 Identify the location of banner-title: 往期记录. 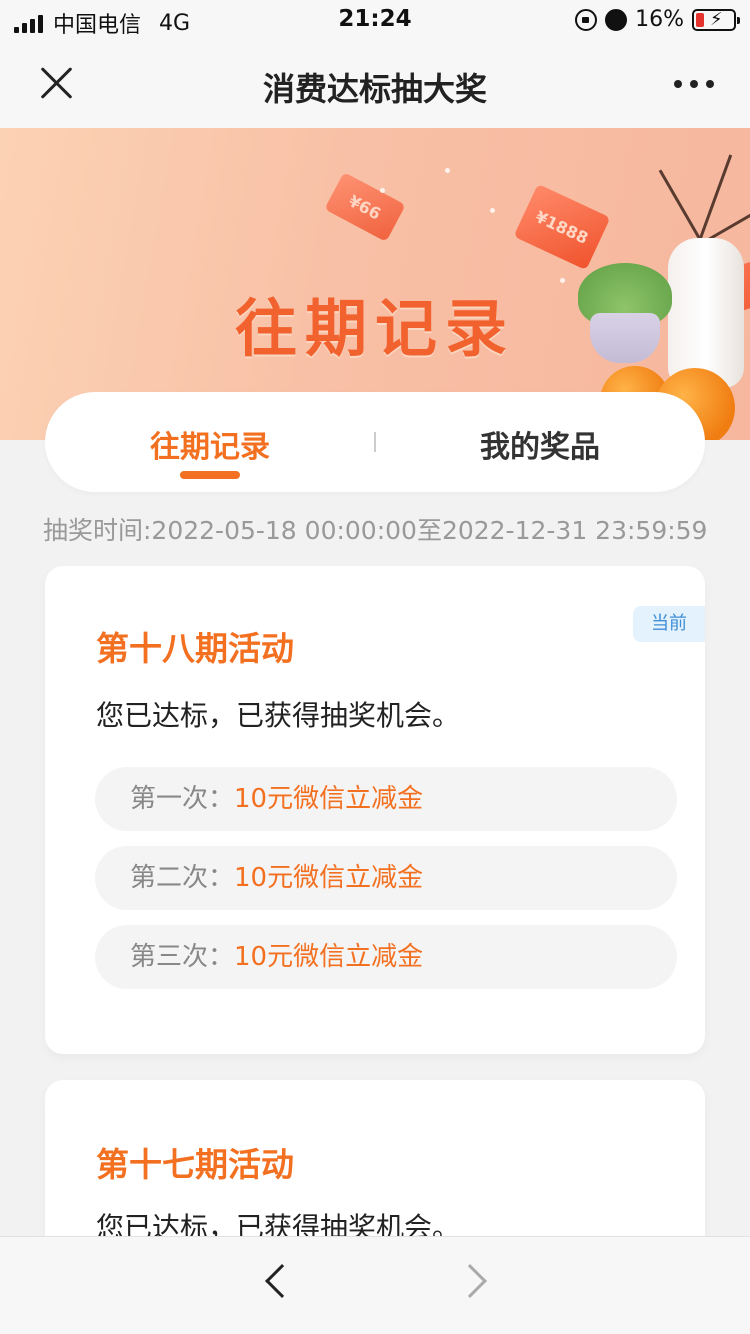
(374, 328).